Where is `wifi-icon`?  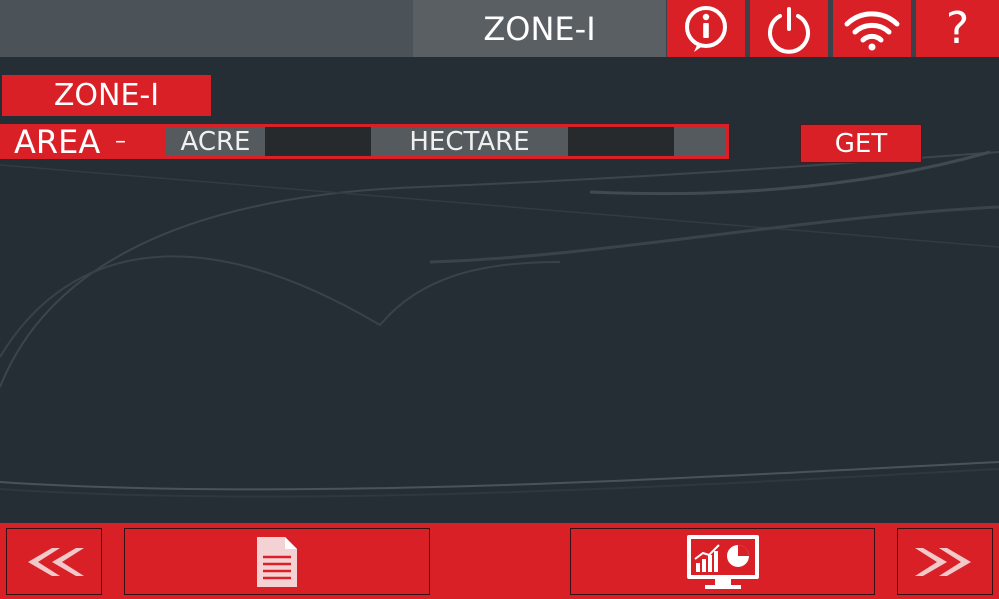
wifi-icon is located at coordinates (872, 30).